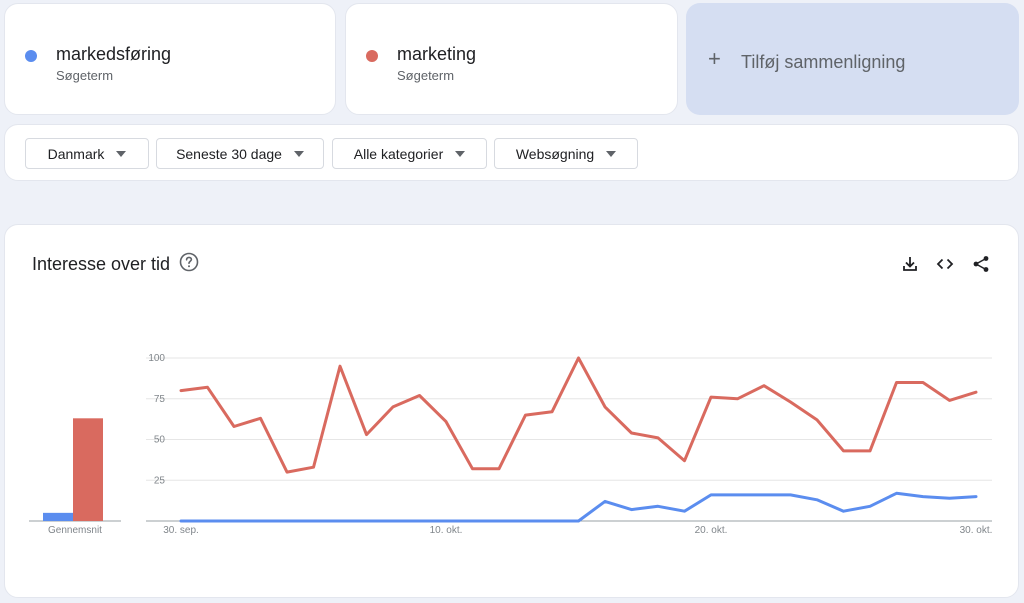  I want to click on x-tick-label: 20. okt., so click(711, 530).